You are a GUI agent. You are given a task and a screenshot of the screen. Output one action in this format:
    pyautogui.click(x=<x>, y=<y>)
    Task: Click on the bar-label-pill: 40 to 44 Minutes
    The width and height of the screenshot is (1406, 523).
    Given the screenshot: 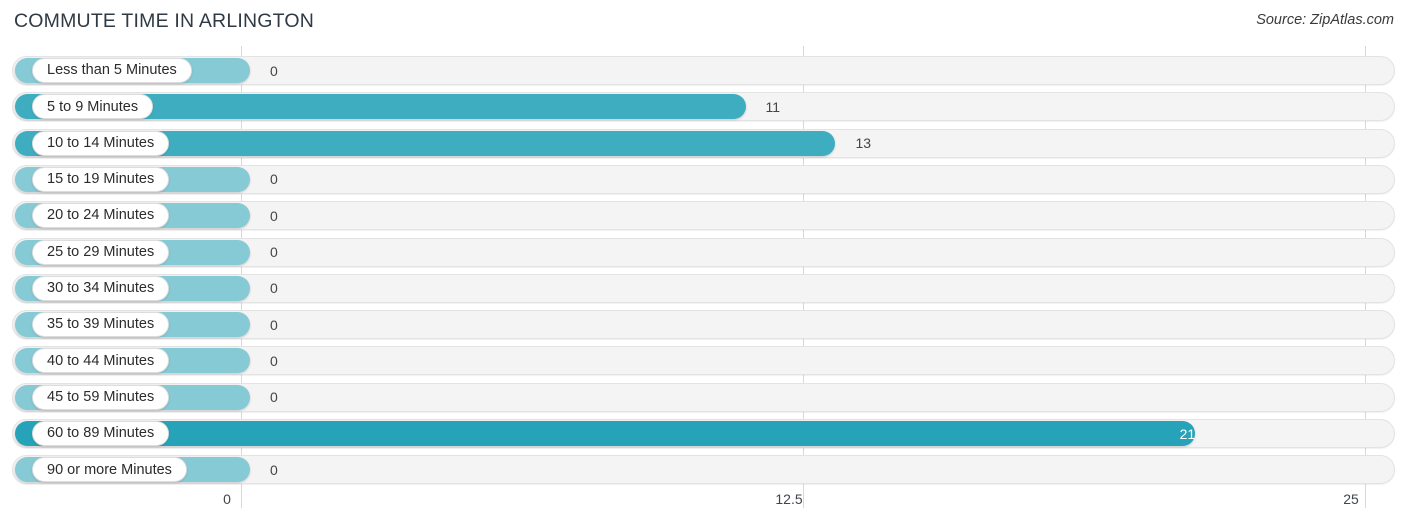 What is the action you would take?
    pyautogui.click(x=101, y=361)
    